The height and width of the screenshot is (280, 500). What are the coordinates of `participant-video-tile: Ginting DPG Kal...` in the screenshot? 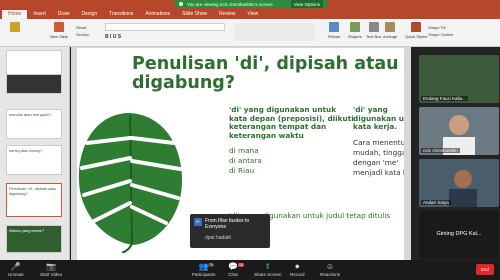 It's located at (459, 235).